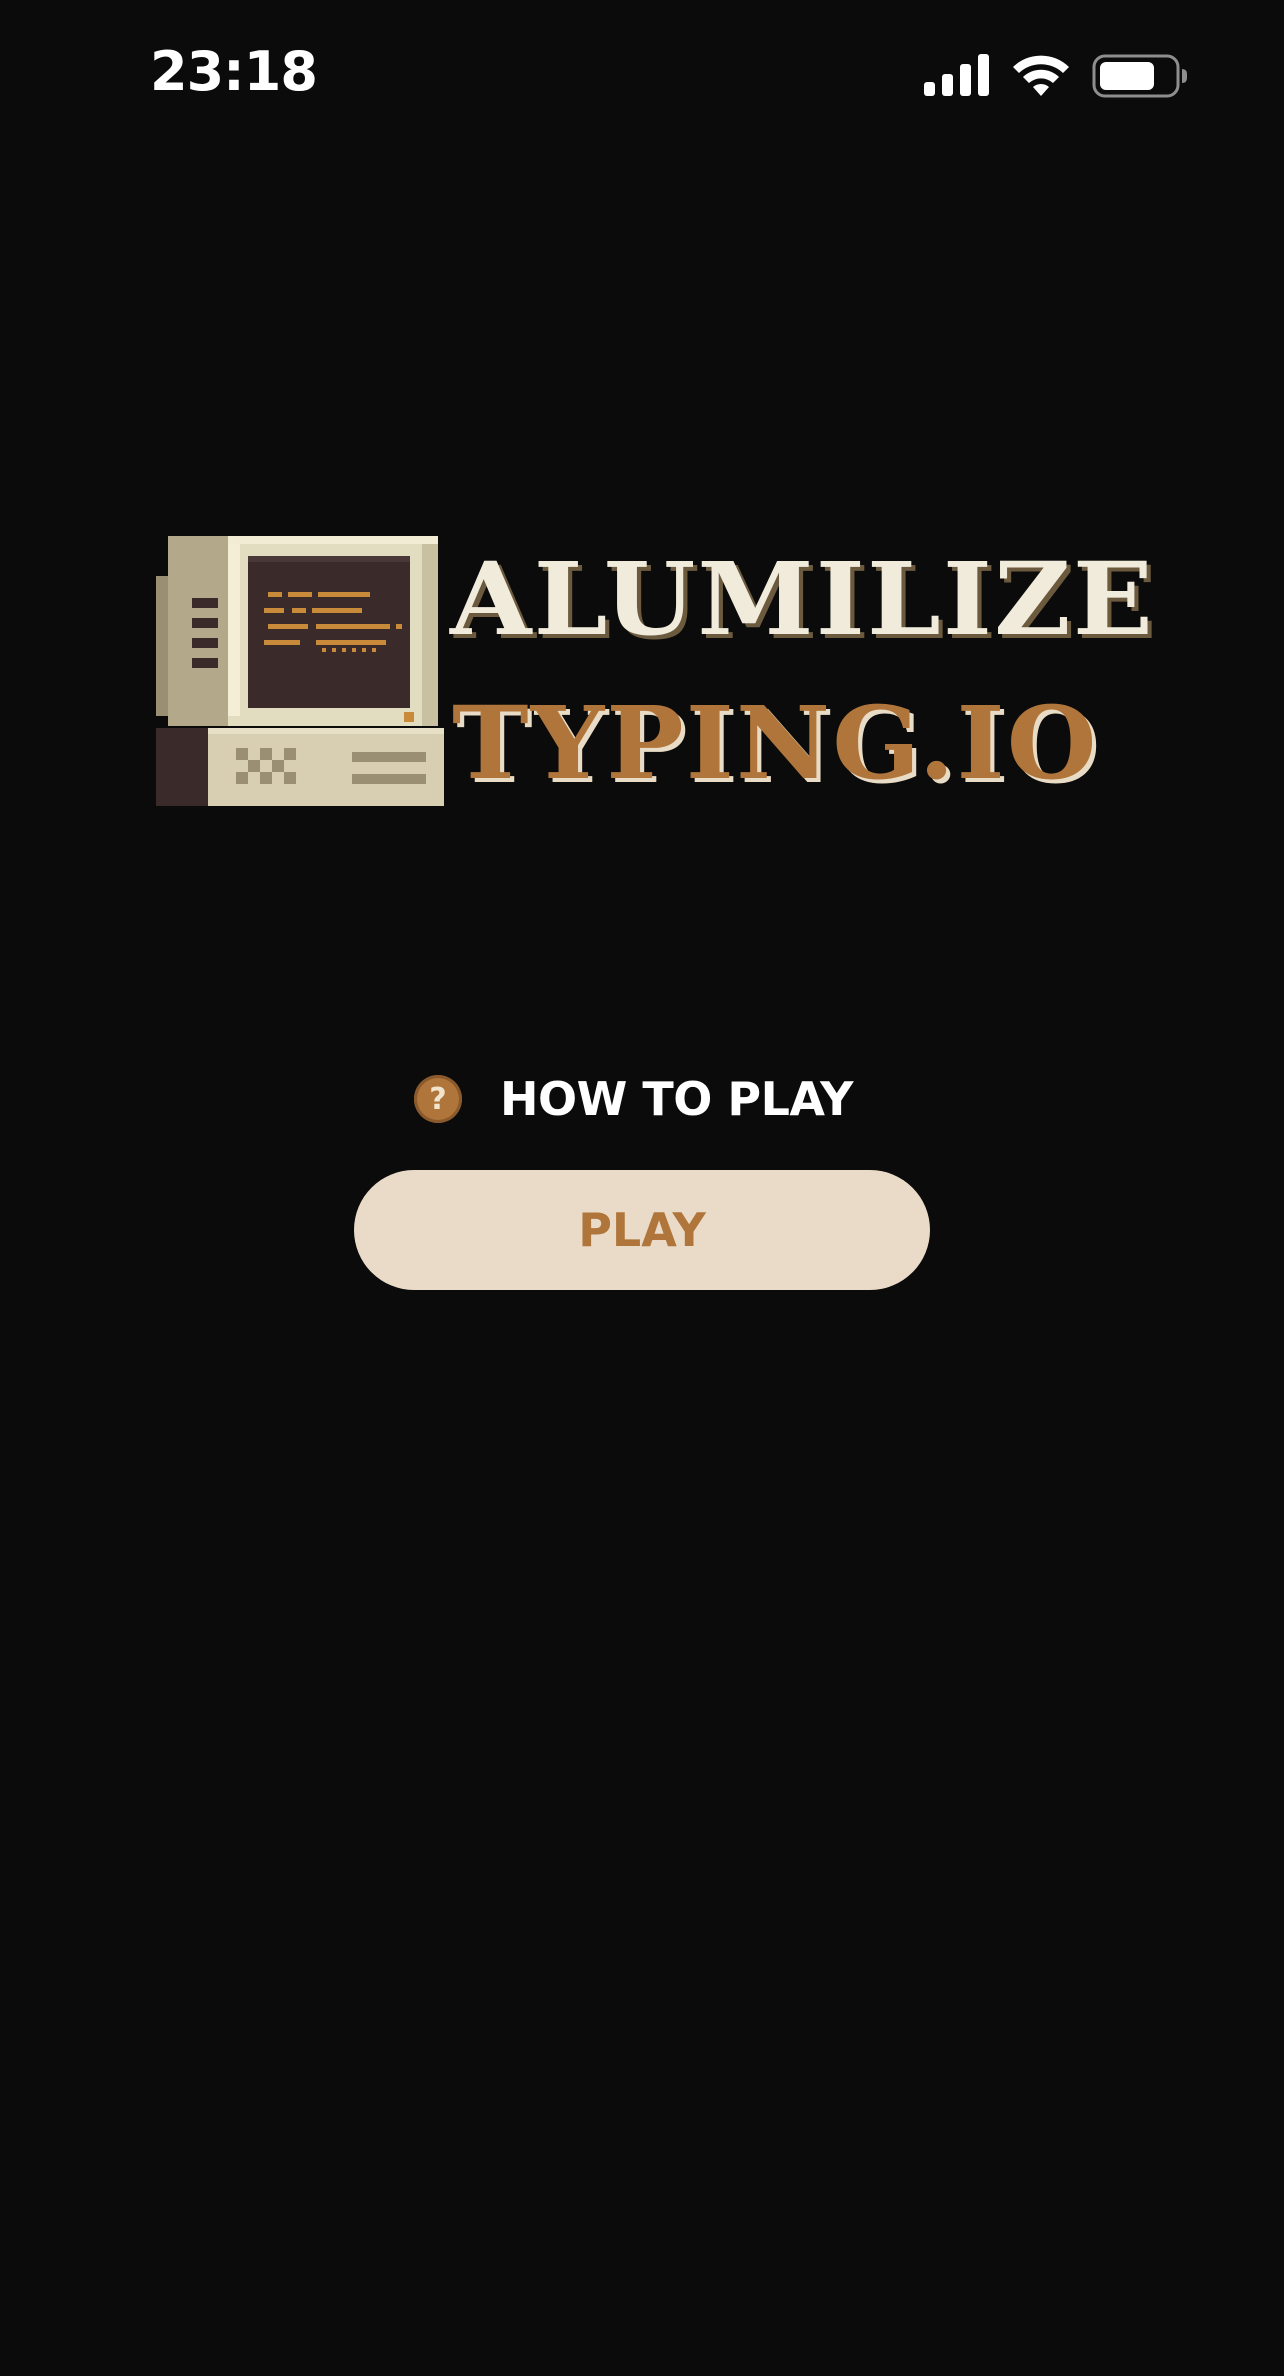 Image resolution: width=1284 pixels, height=2376 pixels. Describe the element at coordinates (956, 75) in the screenshot. I see `cellular-signal-icon` at that location.